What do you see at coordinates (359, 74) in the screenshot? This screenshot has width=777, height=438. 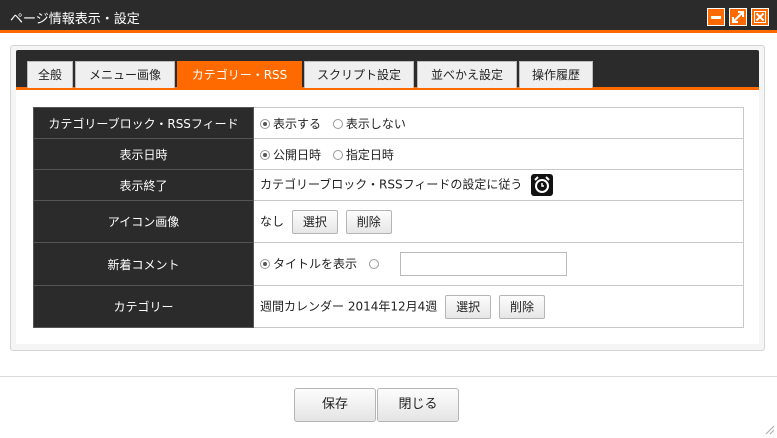 I see `tab-script-settings: スクリプト設定` at bounding box center [359, 74].